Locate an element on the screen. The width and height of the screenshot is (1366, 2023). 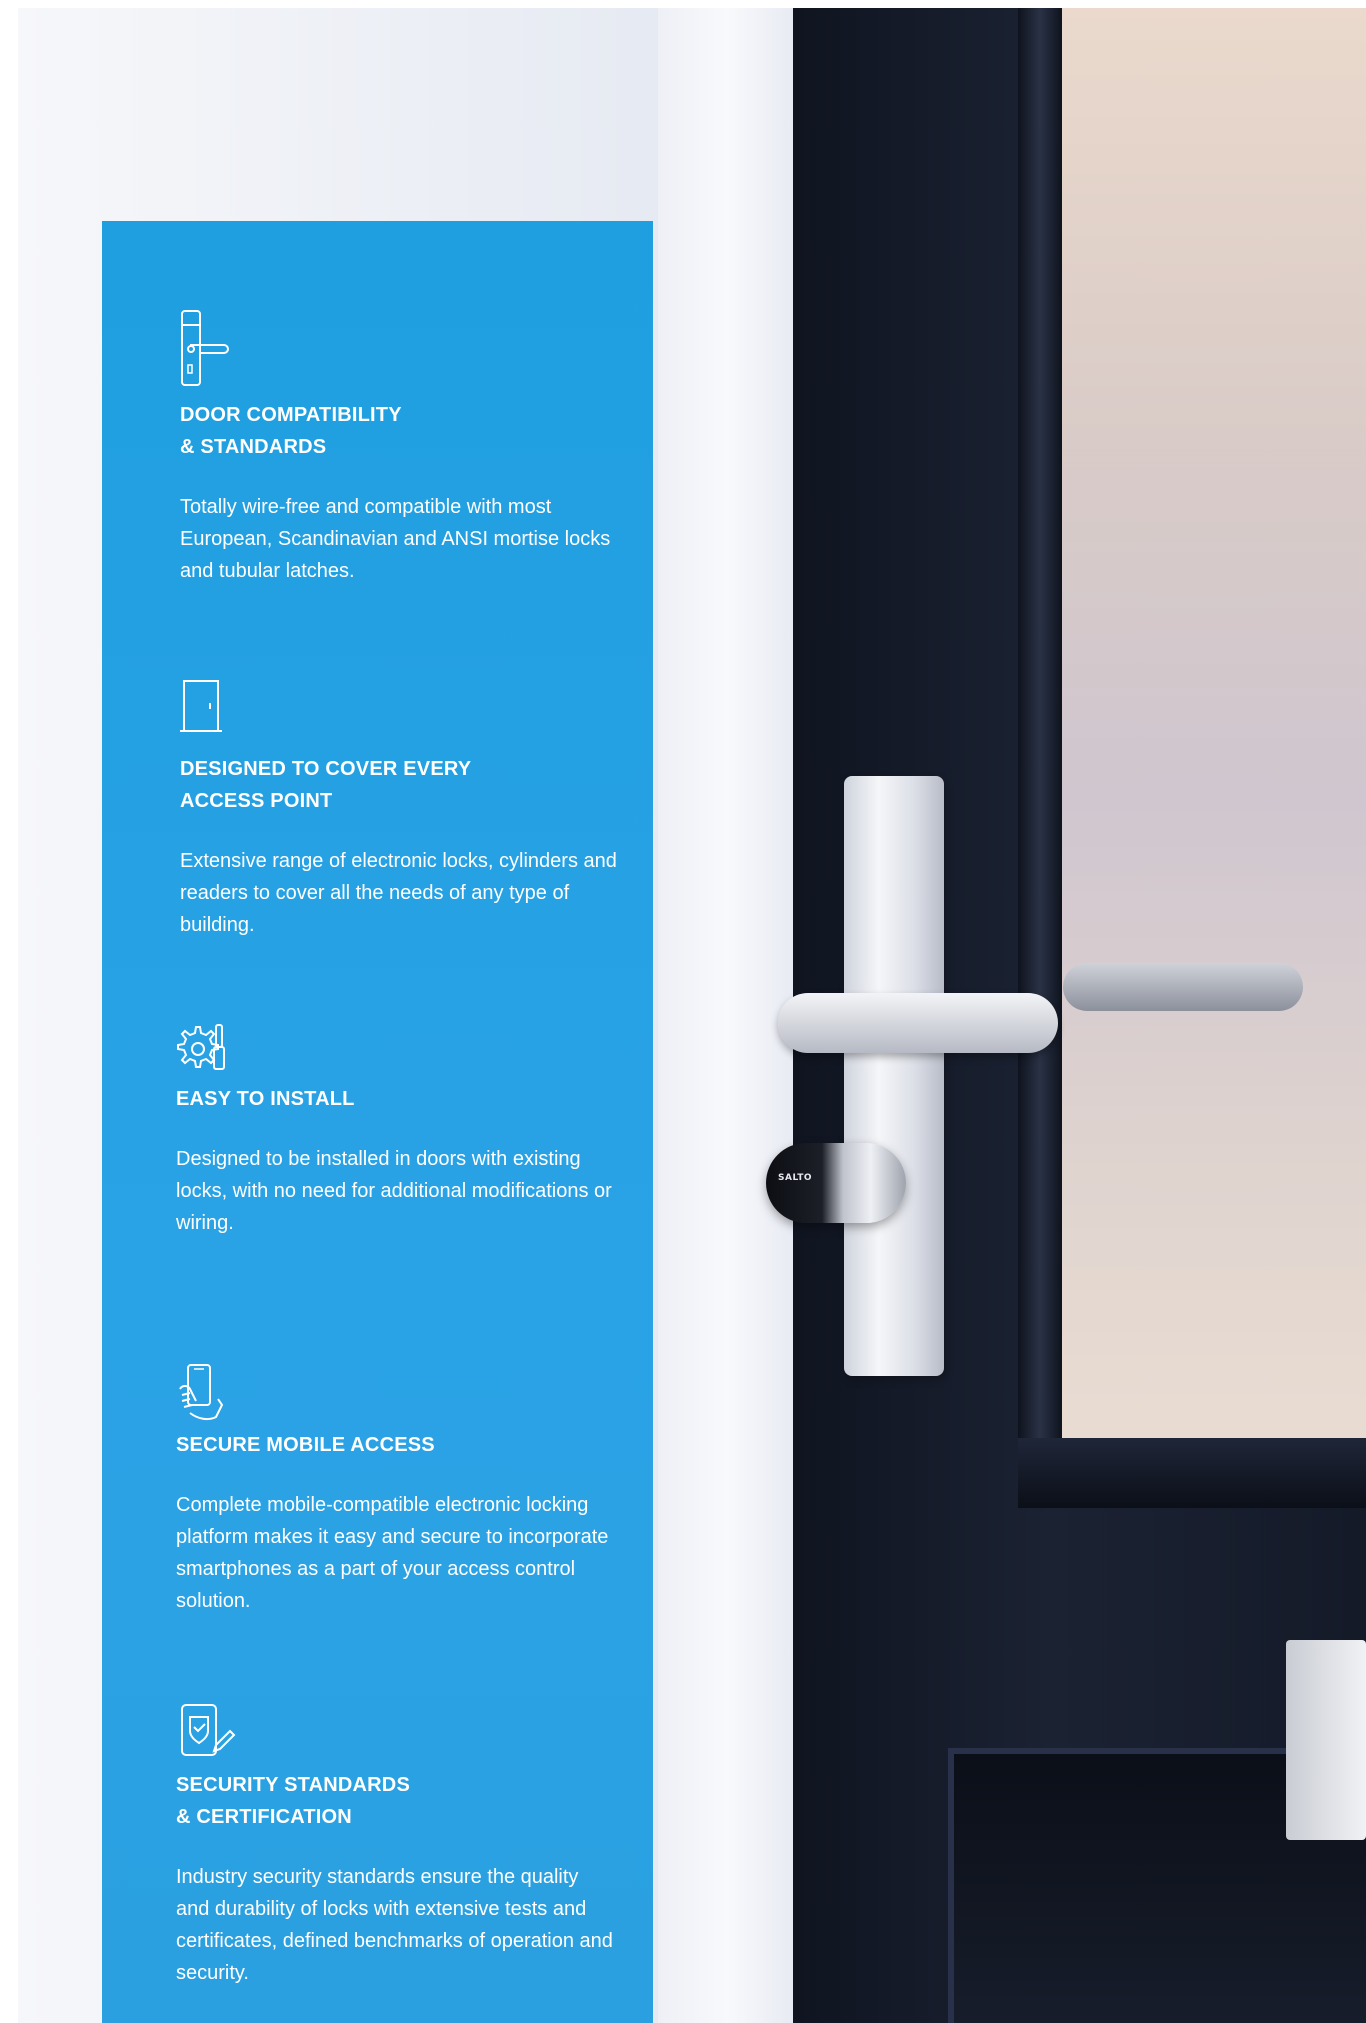
feature-title-line: SECURE MOBILE ACCESS is located at coordinates (305, 1445).